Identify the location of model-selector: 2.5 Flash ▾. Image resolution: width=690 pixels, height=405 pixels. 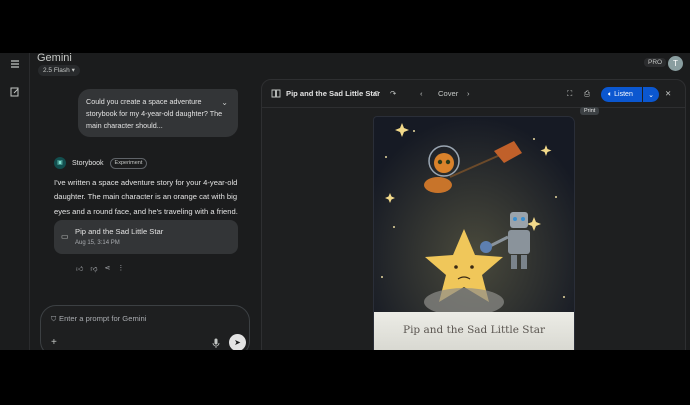
(59, 70).